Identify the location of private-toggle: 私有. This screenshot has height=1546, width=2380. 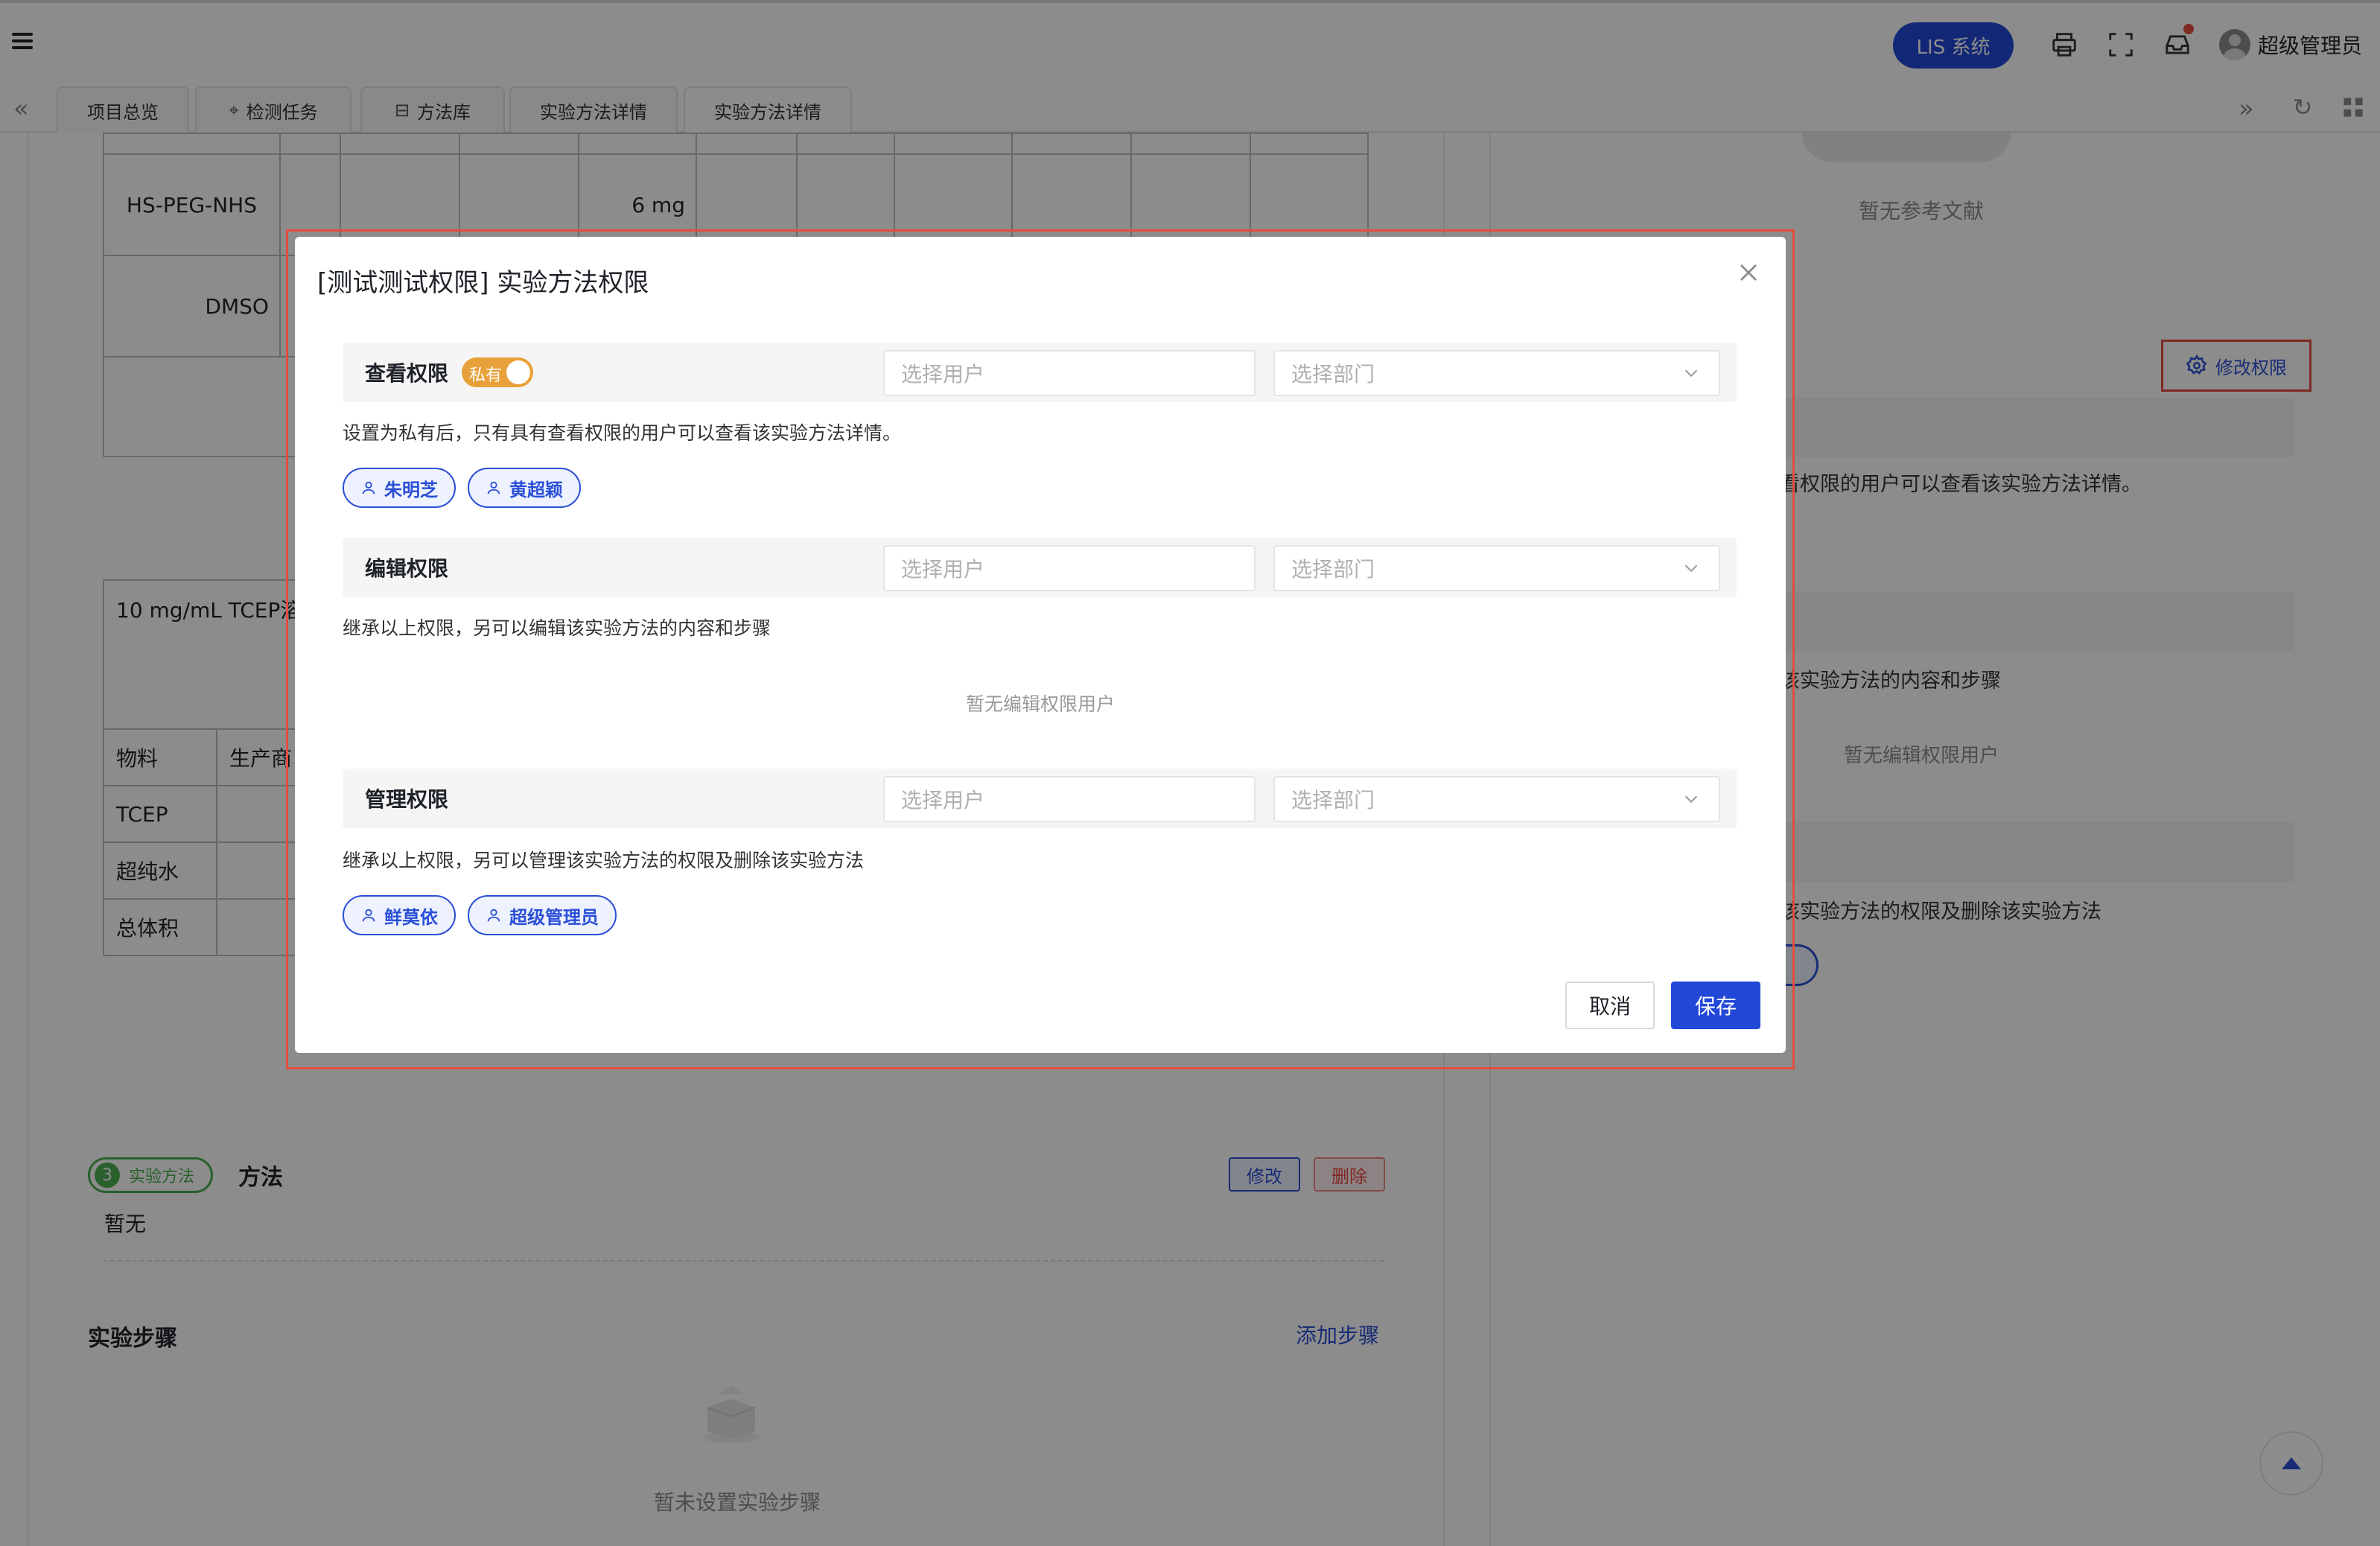
(497, 372).